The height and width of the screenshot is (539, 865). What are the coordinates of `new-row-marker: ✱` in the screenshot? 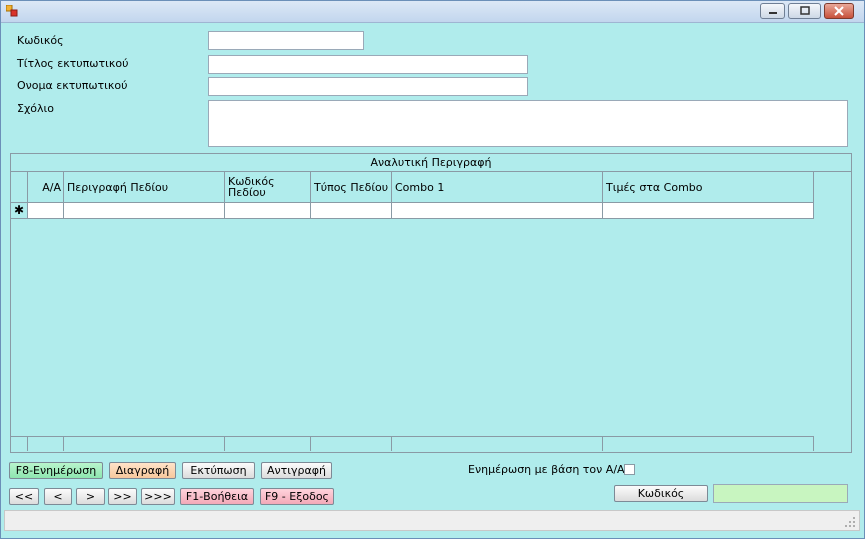 It's located at (19, 211).